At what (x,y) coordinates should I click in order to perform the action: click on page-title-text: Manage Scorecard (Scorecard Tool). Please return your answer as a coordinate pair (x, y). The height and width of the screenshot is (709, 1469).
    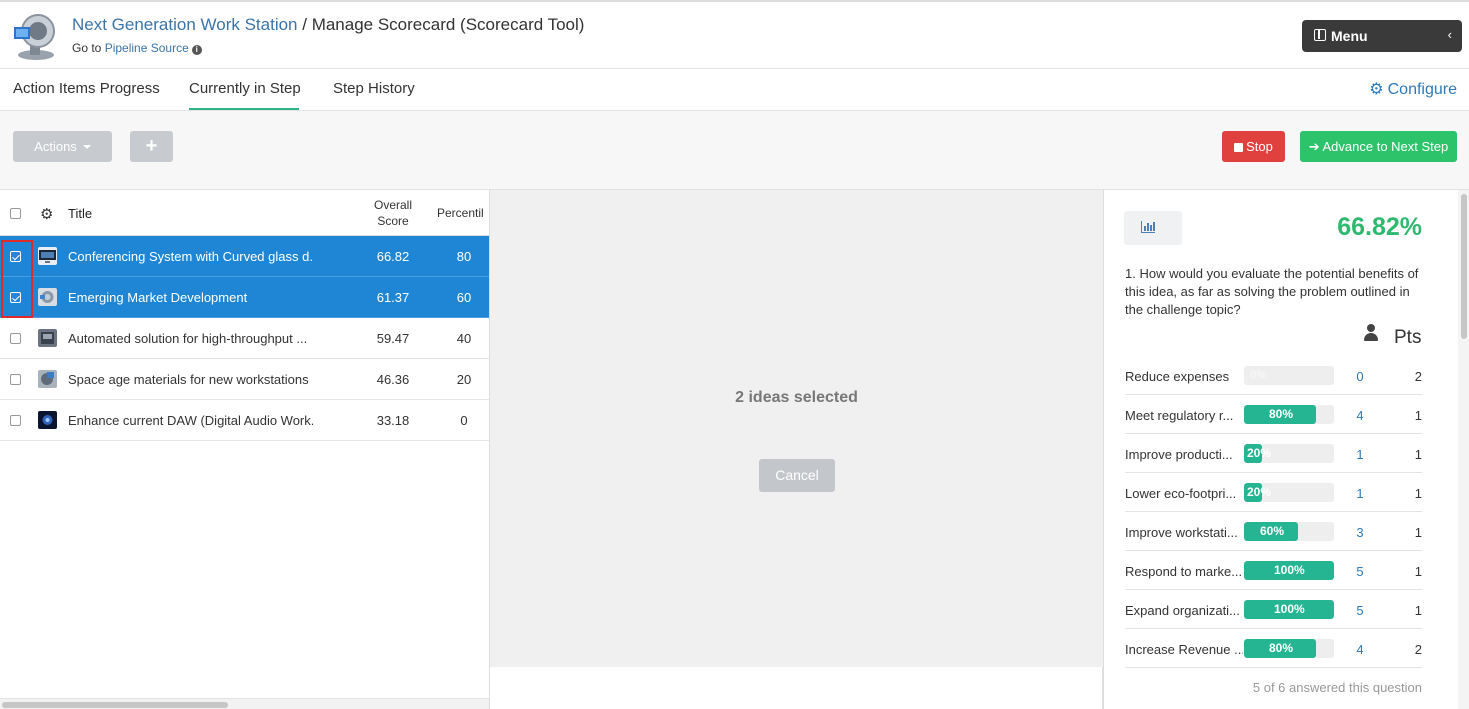
    Looking at the image, I should click on (448, 24).